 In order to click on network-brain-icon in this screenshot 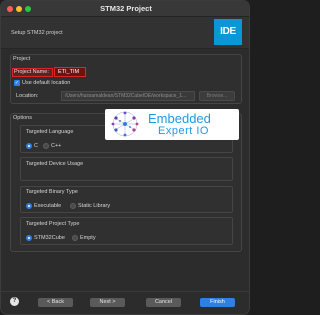, I will do `click(125, 124)`.